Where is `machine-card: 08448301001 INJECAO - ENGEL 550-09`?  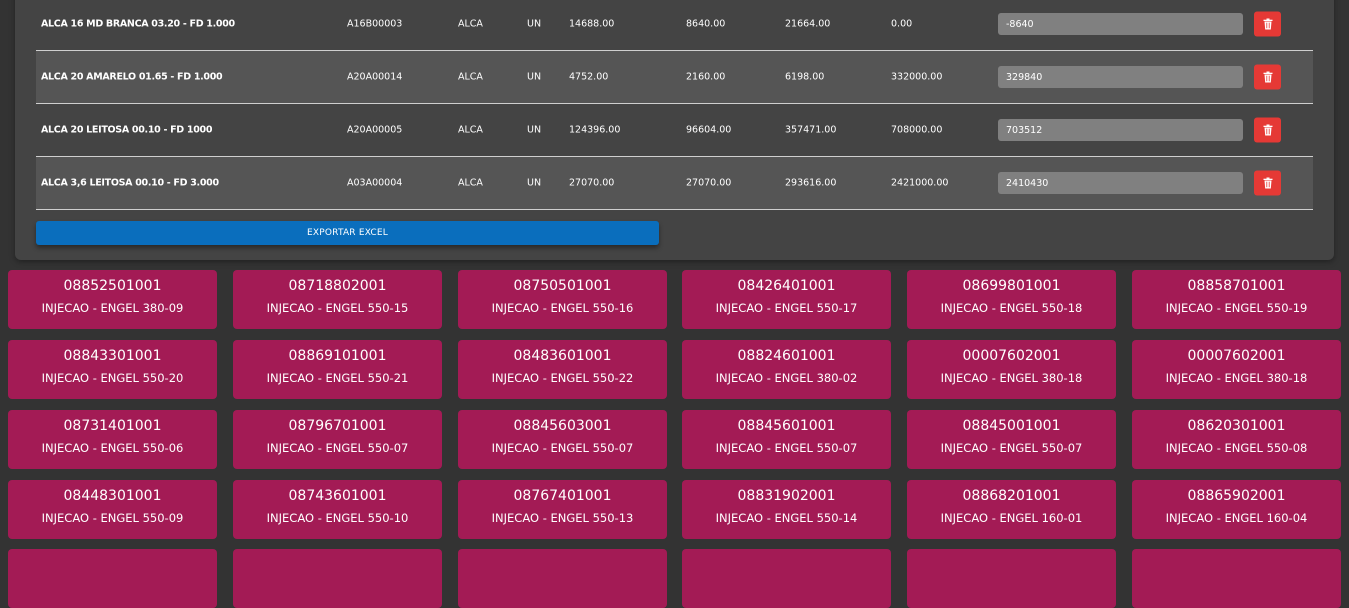 machine-card: 08448301001 INJECAO - ENGEL 550-09 is located at coordinates (112, 509).